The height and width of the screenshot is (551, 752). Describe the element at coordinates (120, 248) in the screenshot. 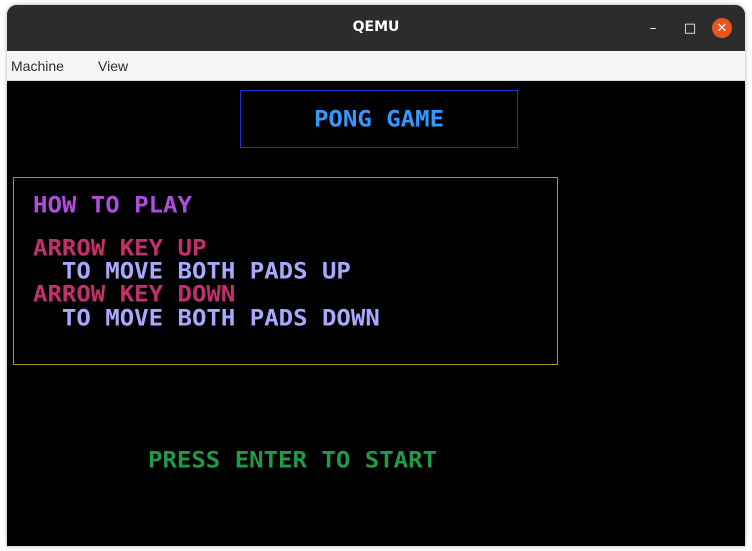

I see `instruction-key-up: ARROW KEY UP` at that location.